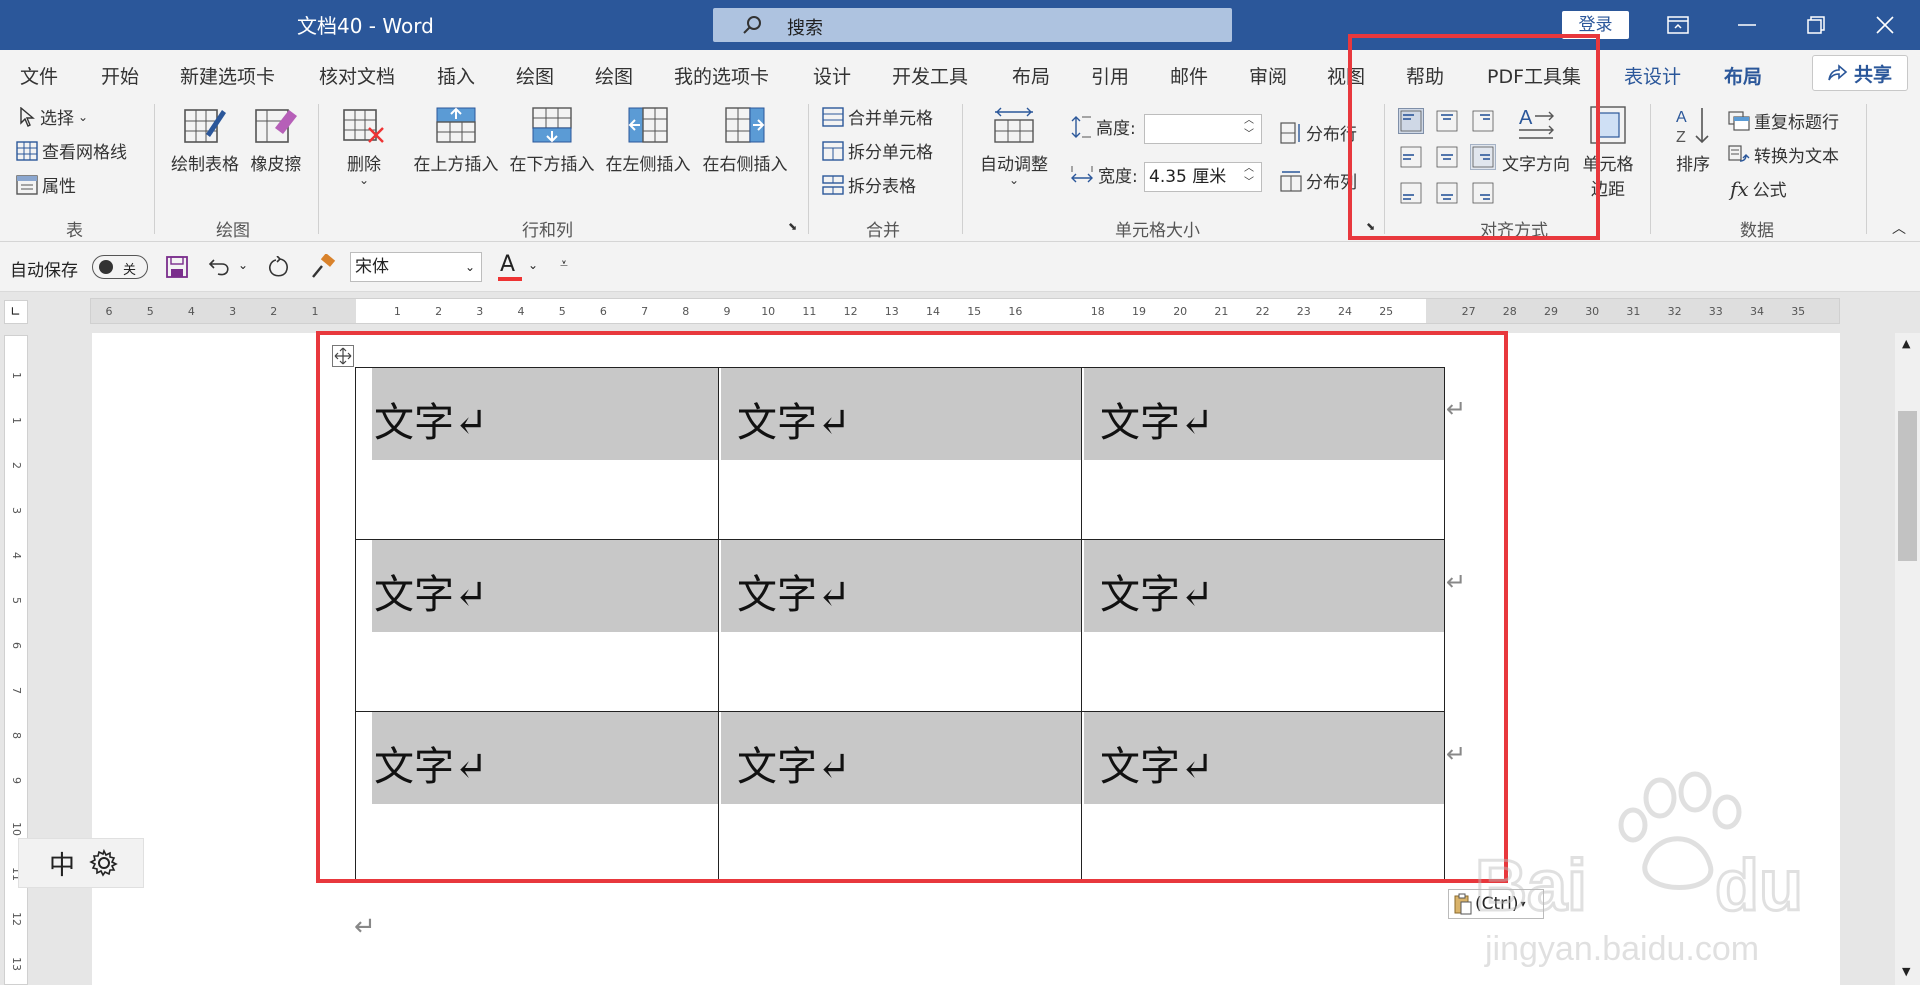 The height and width of the screenshot is (985, 1920). I want to click on repeat-header-icon, so click(1739, 120).